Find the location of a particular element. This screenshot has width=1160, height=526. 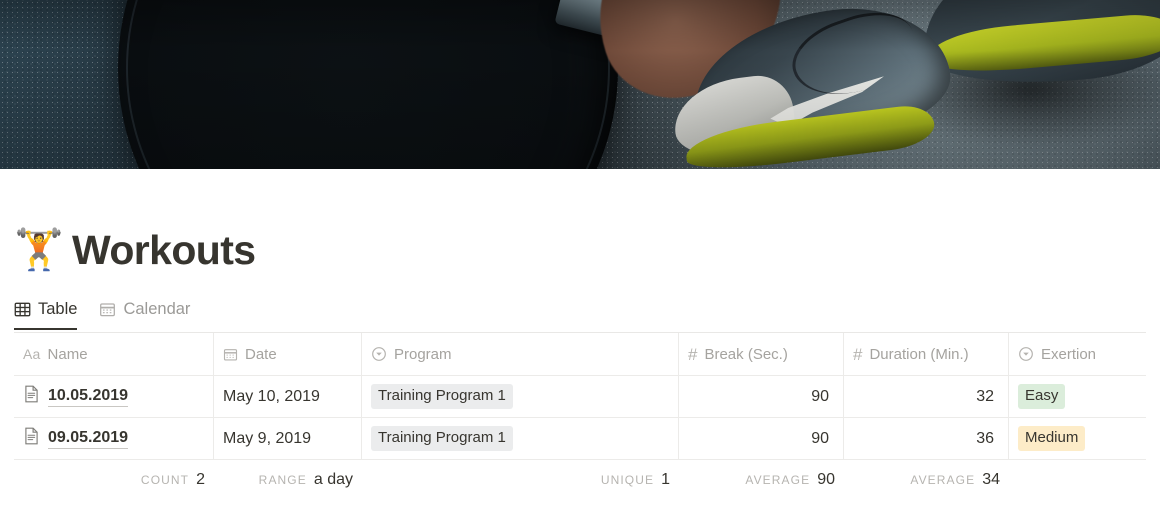

summary-break: AVERAGE 90 is located at coordinates (761, 480).